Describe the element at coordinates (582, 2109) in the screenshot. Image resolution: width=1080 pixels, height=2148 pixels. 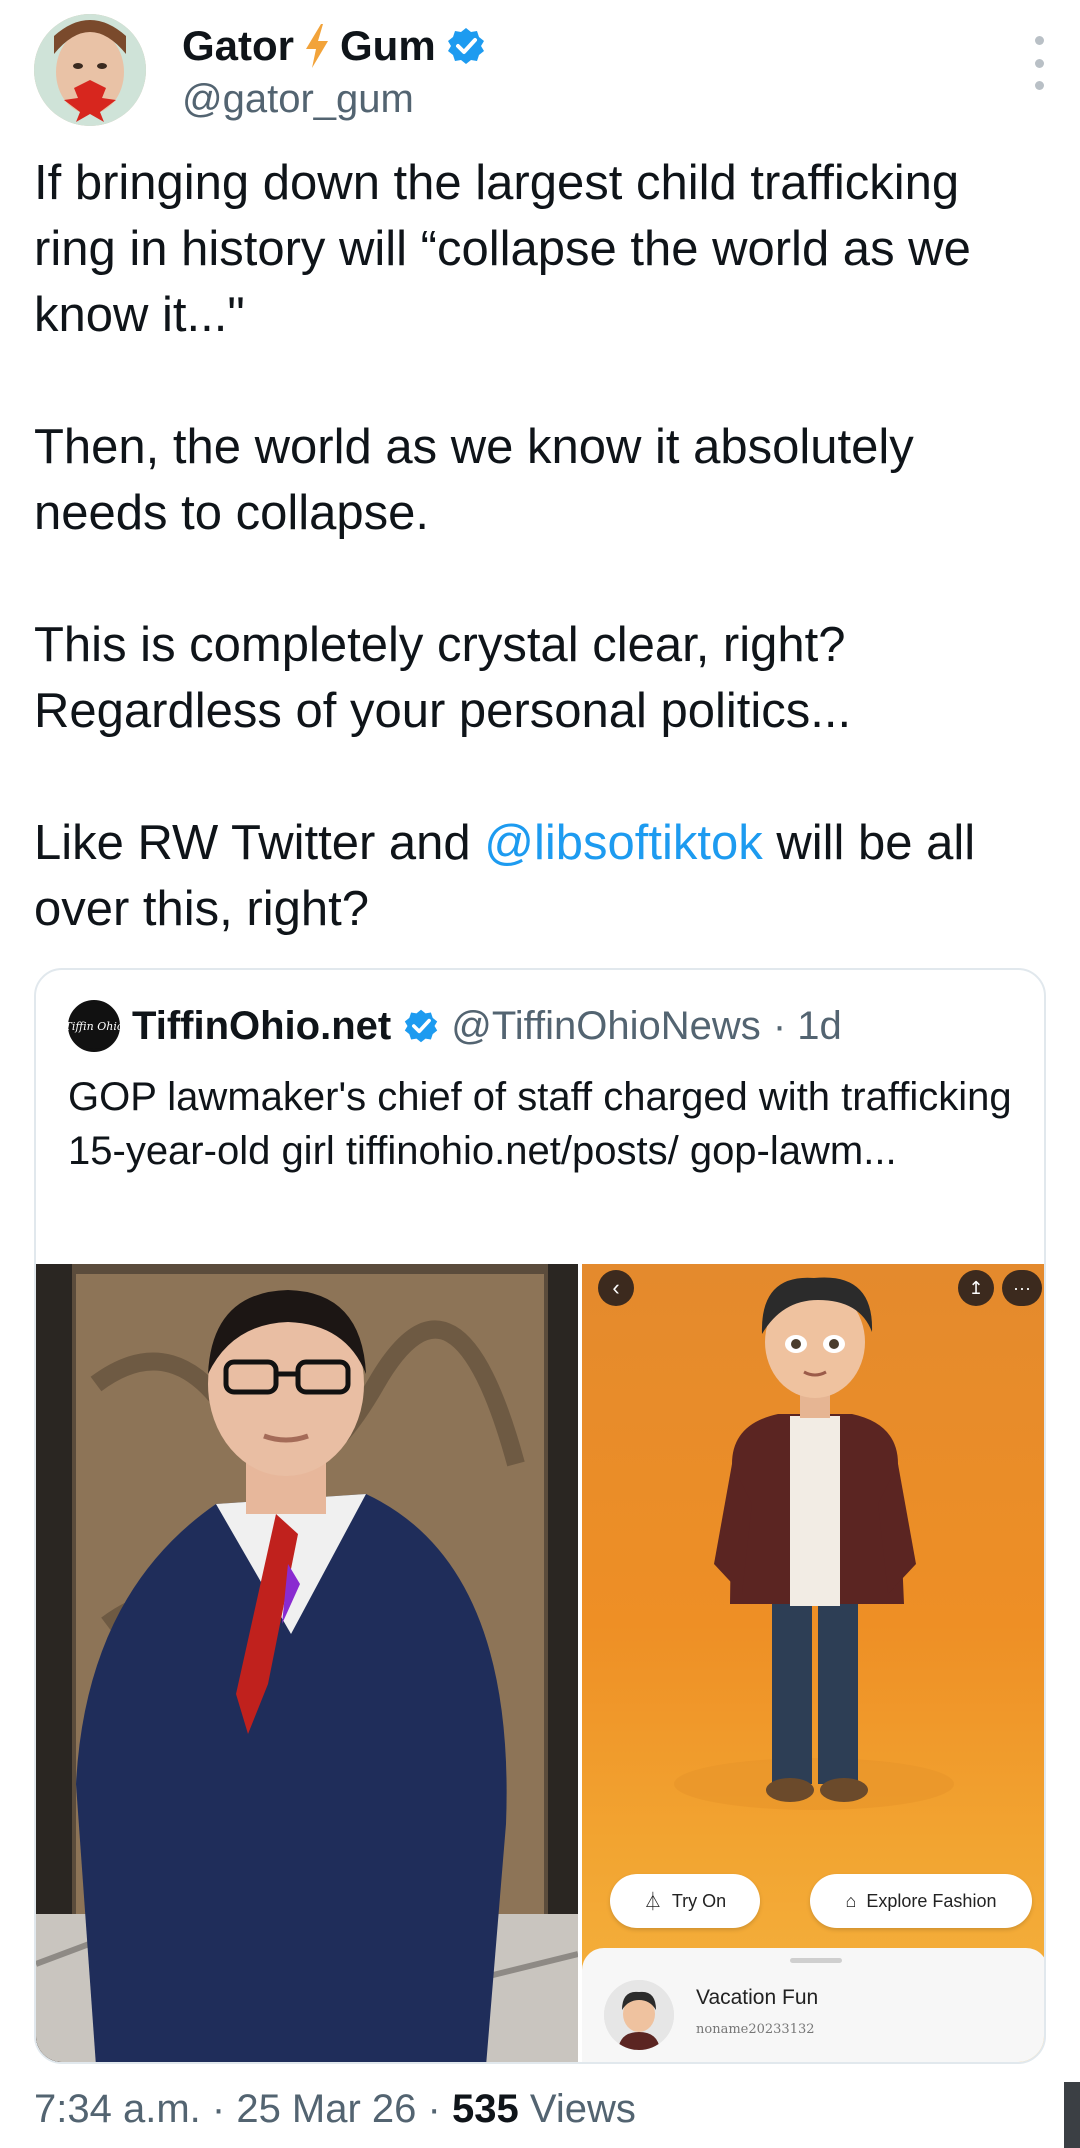
I see `views-label: Views` at that location.